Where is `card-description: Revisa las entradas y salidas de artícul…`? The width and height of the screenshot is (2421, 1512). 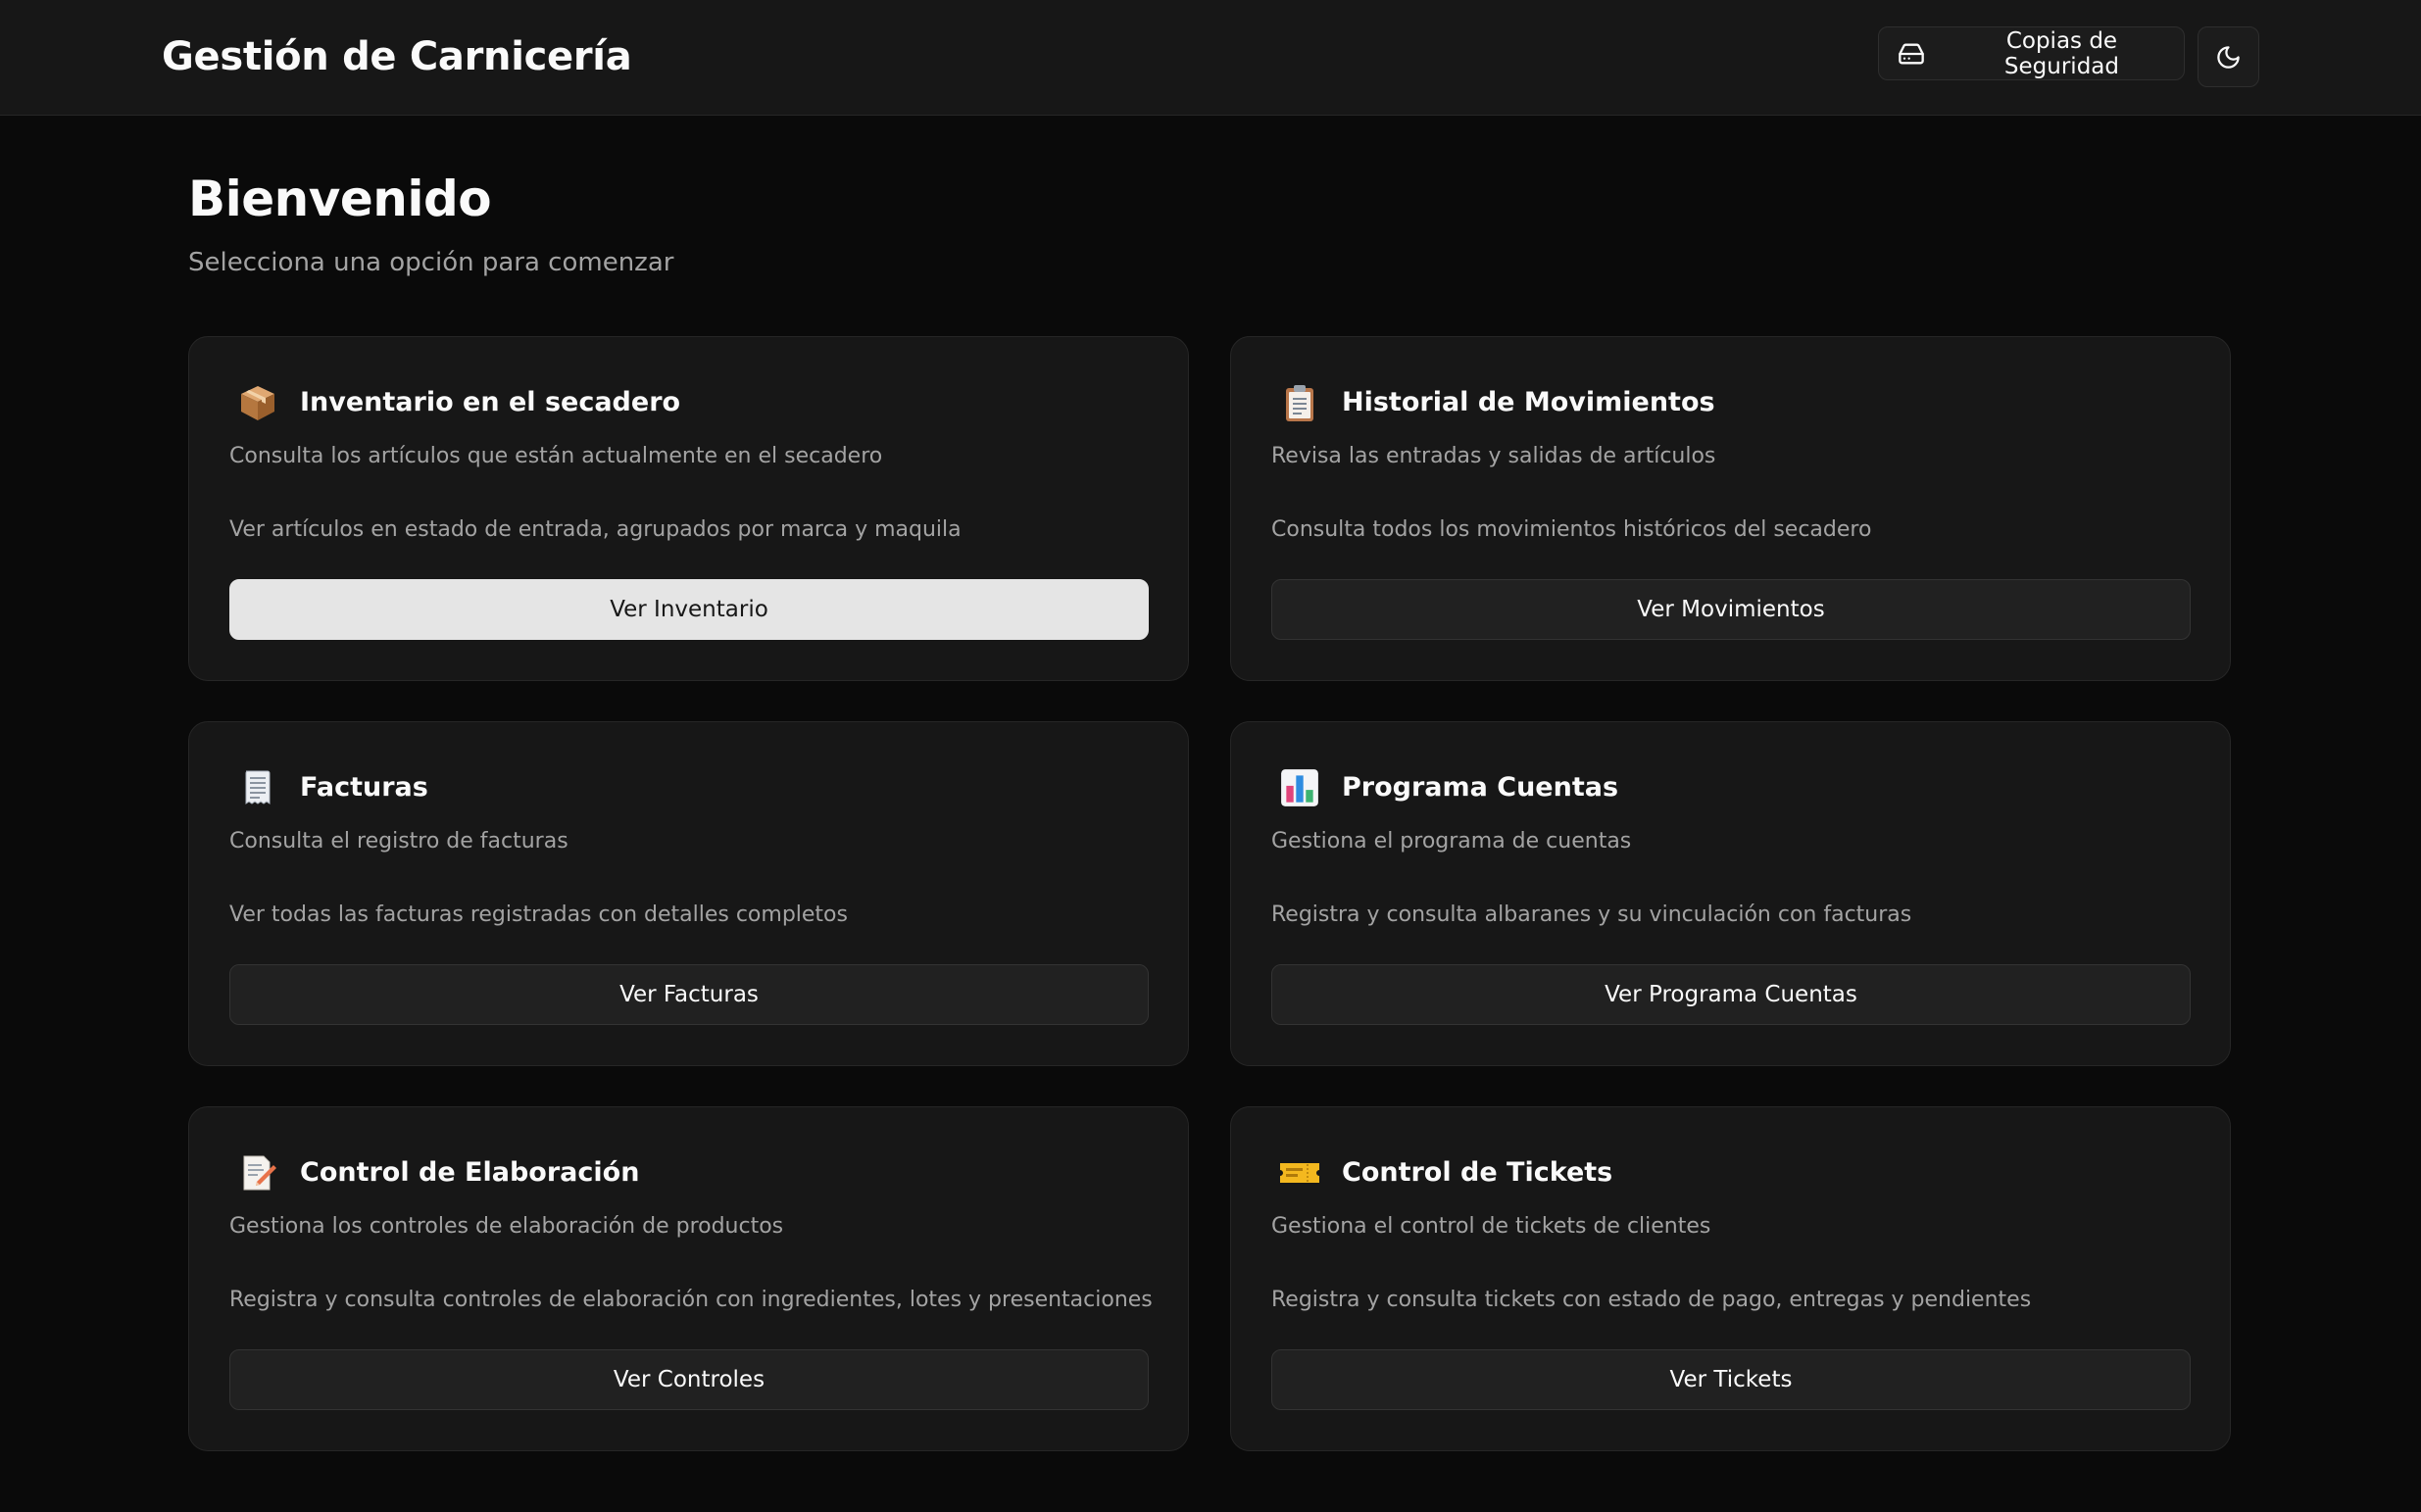 card-description: Revisa las entradas y salidas de artícul… is located at coordinates (1494, 456).